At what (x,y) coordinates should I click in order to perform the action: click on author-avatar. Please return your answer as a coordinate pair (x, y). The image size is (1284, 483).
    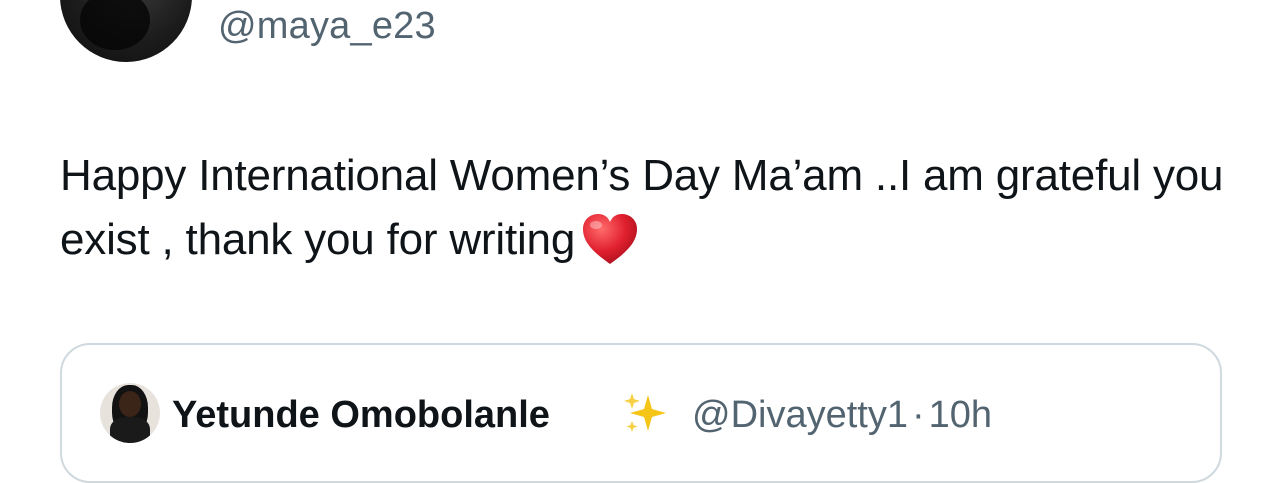
    Looking at the image, I should click on (126, 31).